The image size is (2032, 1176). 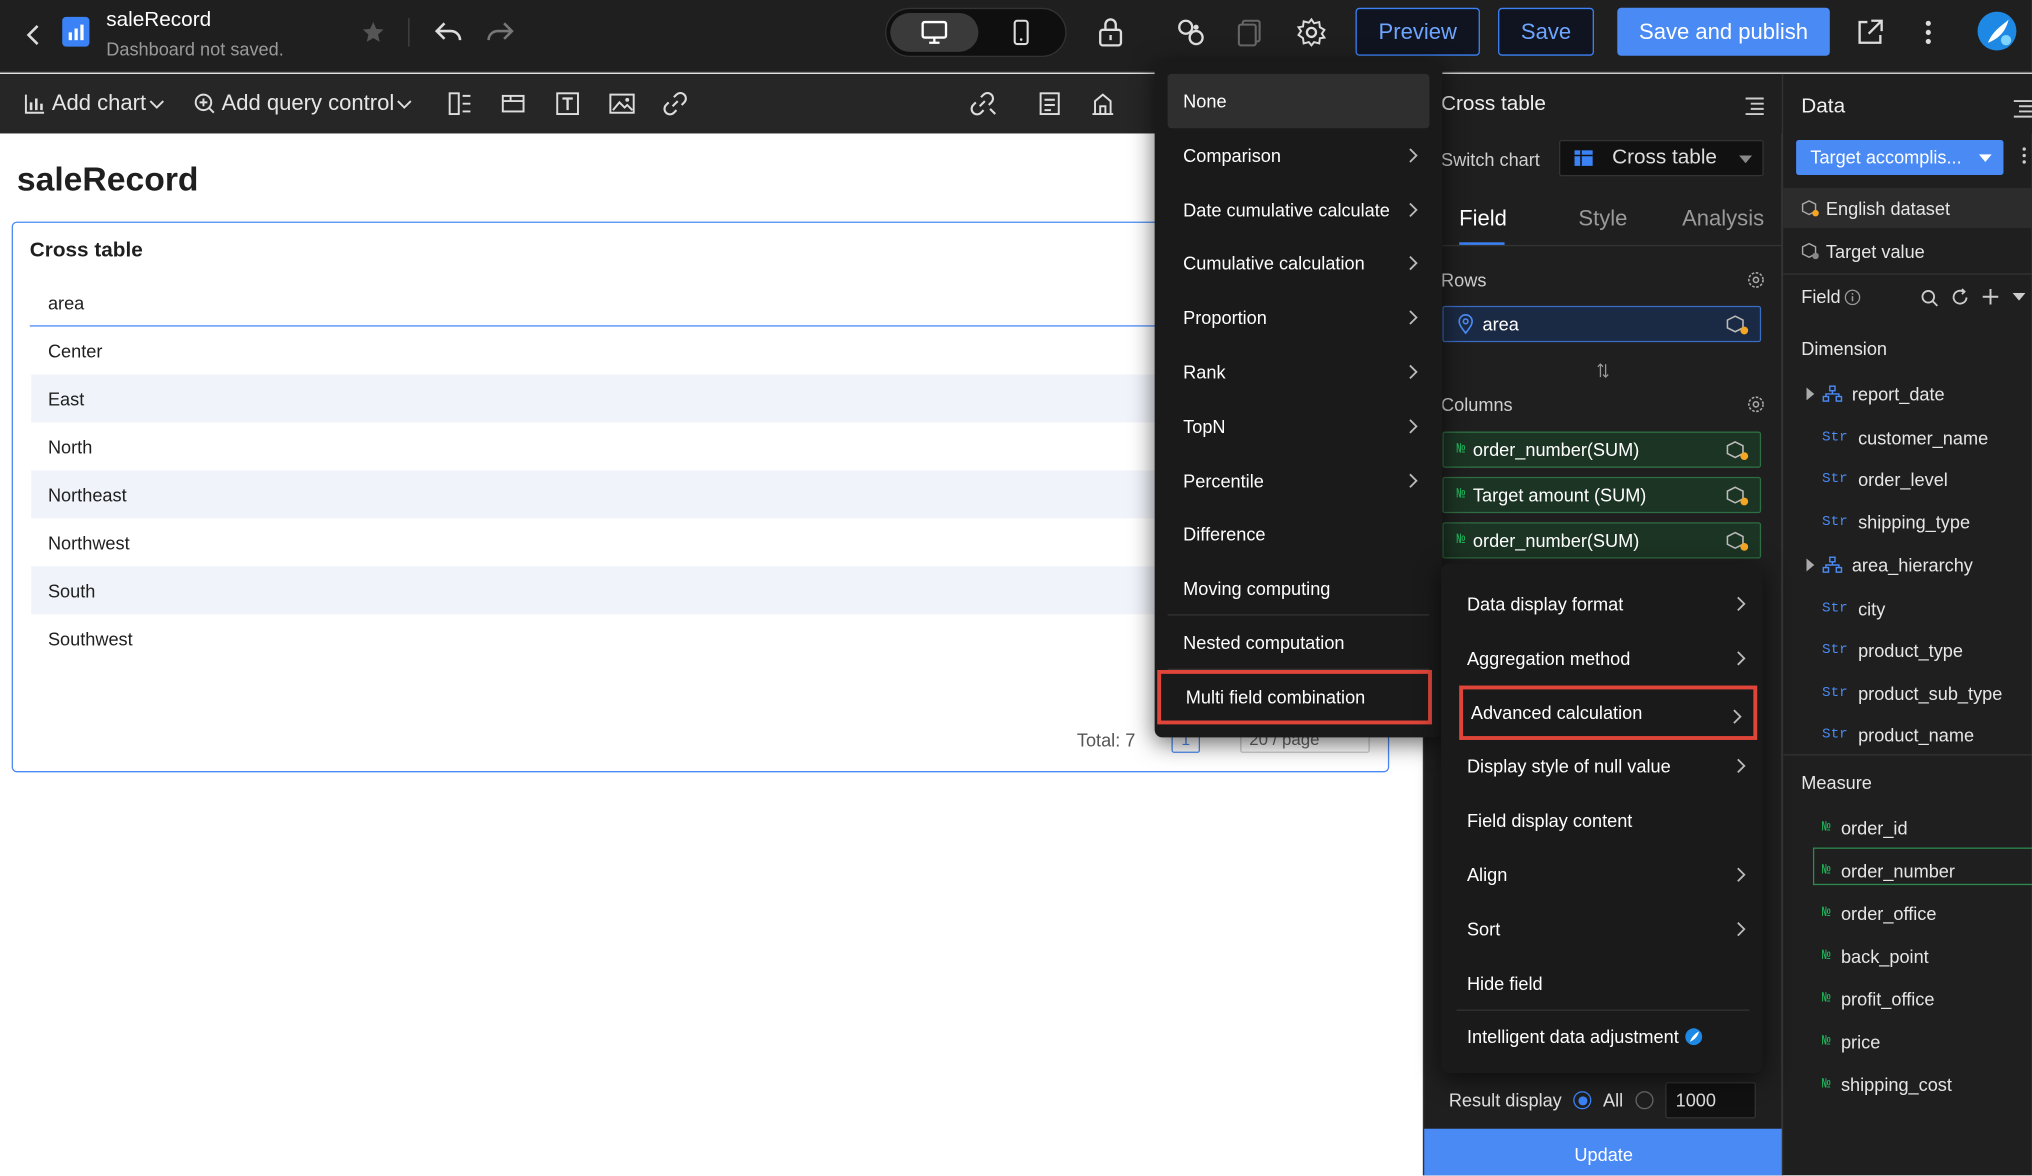 What do you see at coordinates (2019, 296) in the screenshot?
I see `field-caret-icon` at bounding box center [2019, 296].